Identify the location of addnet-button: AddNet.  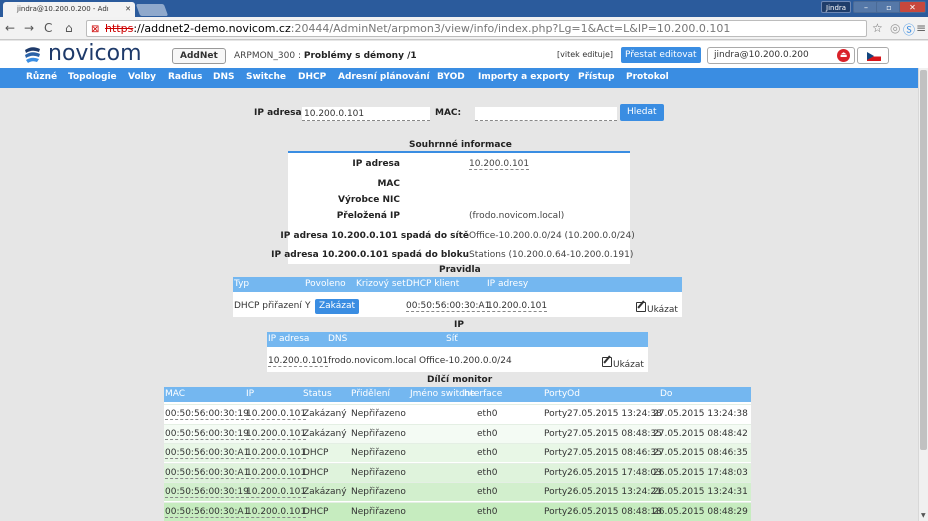
(199, 56).